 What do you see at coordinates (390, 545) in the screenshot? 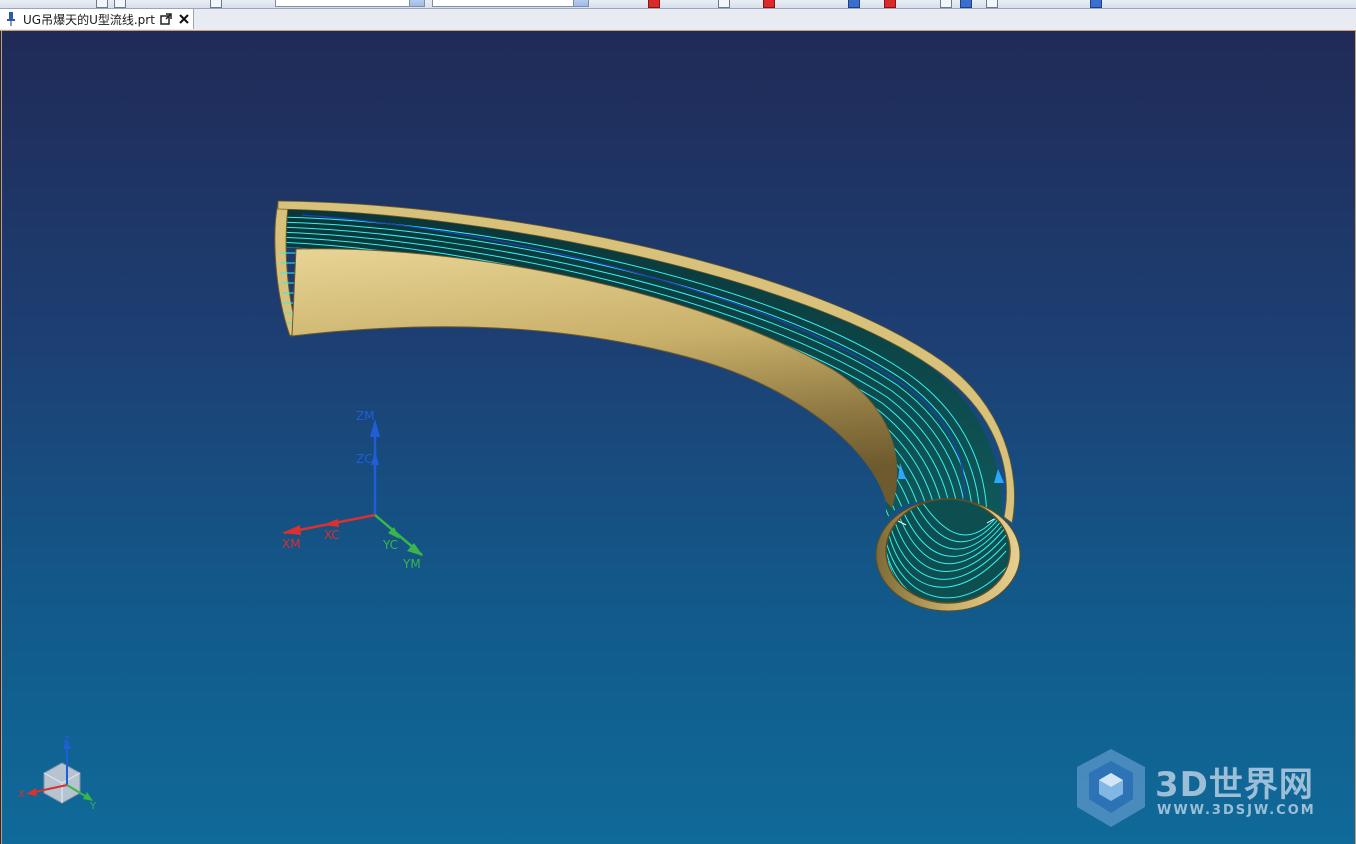
I see `yc-label: YC` at bounding box center [390, 545].